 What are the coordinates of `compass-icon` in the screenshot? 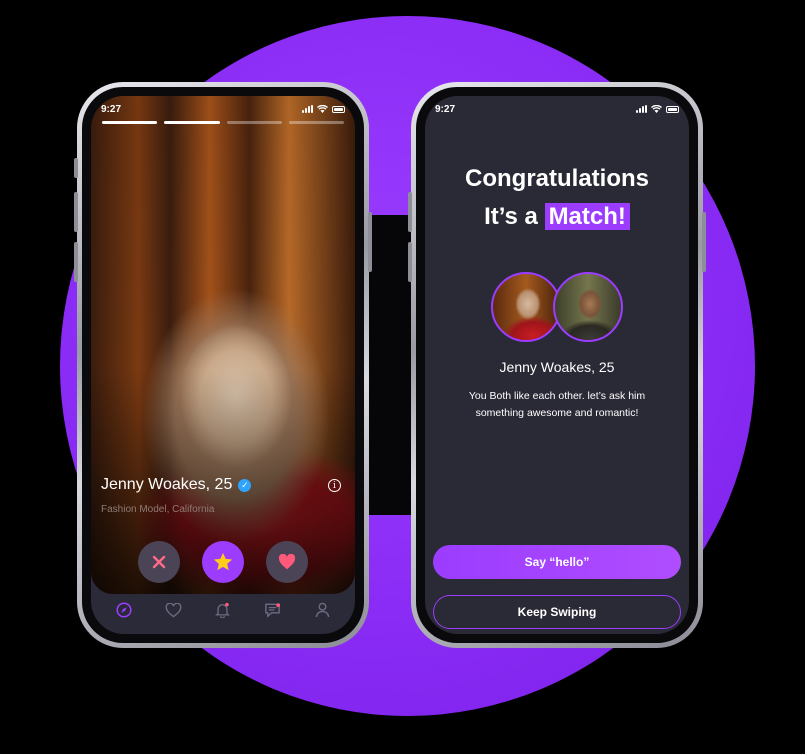 It's located at (124, 610).